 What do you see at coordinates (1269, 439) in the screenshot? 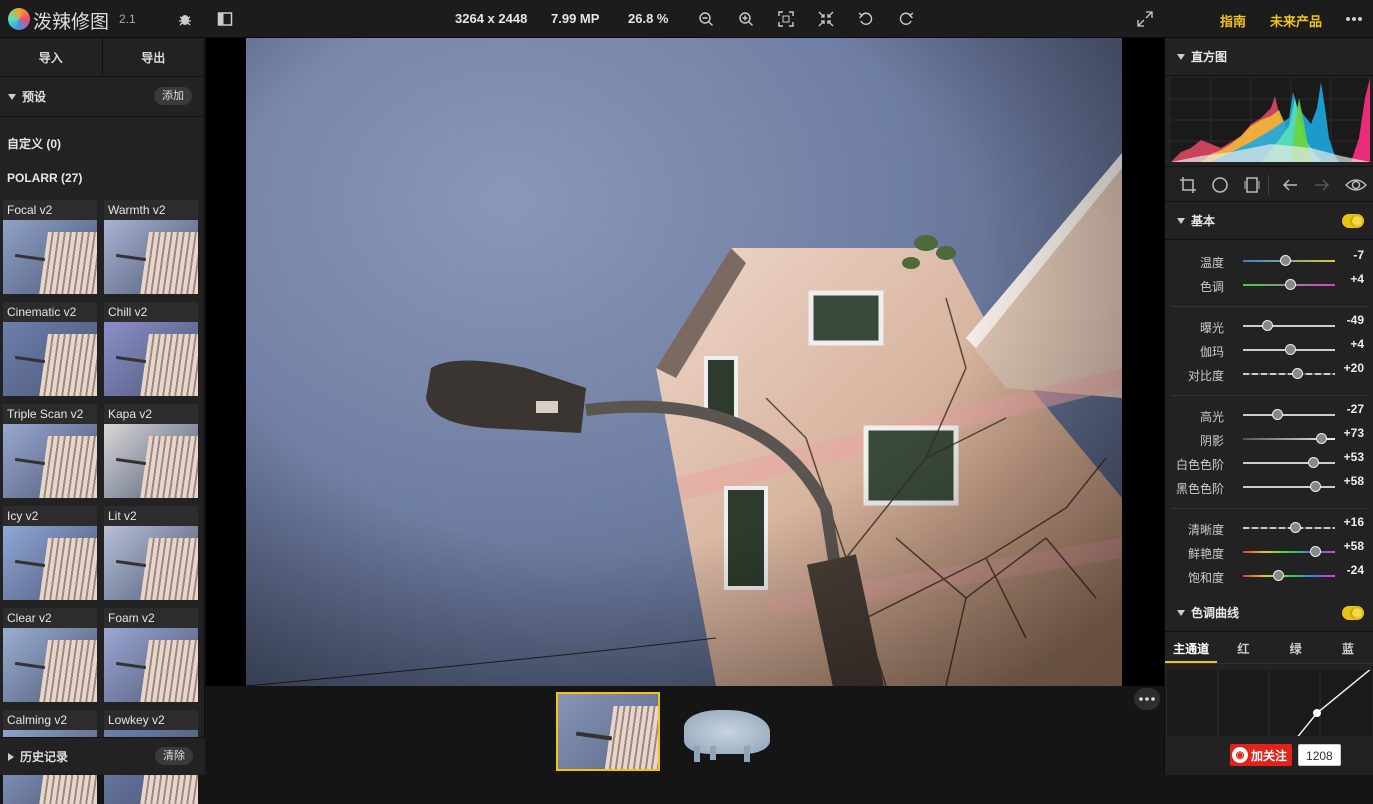
I see `adjustment-slider-row: 阴影 +73` at bounding box center [1269, 439].